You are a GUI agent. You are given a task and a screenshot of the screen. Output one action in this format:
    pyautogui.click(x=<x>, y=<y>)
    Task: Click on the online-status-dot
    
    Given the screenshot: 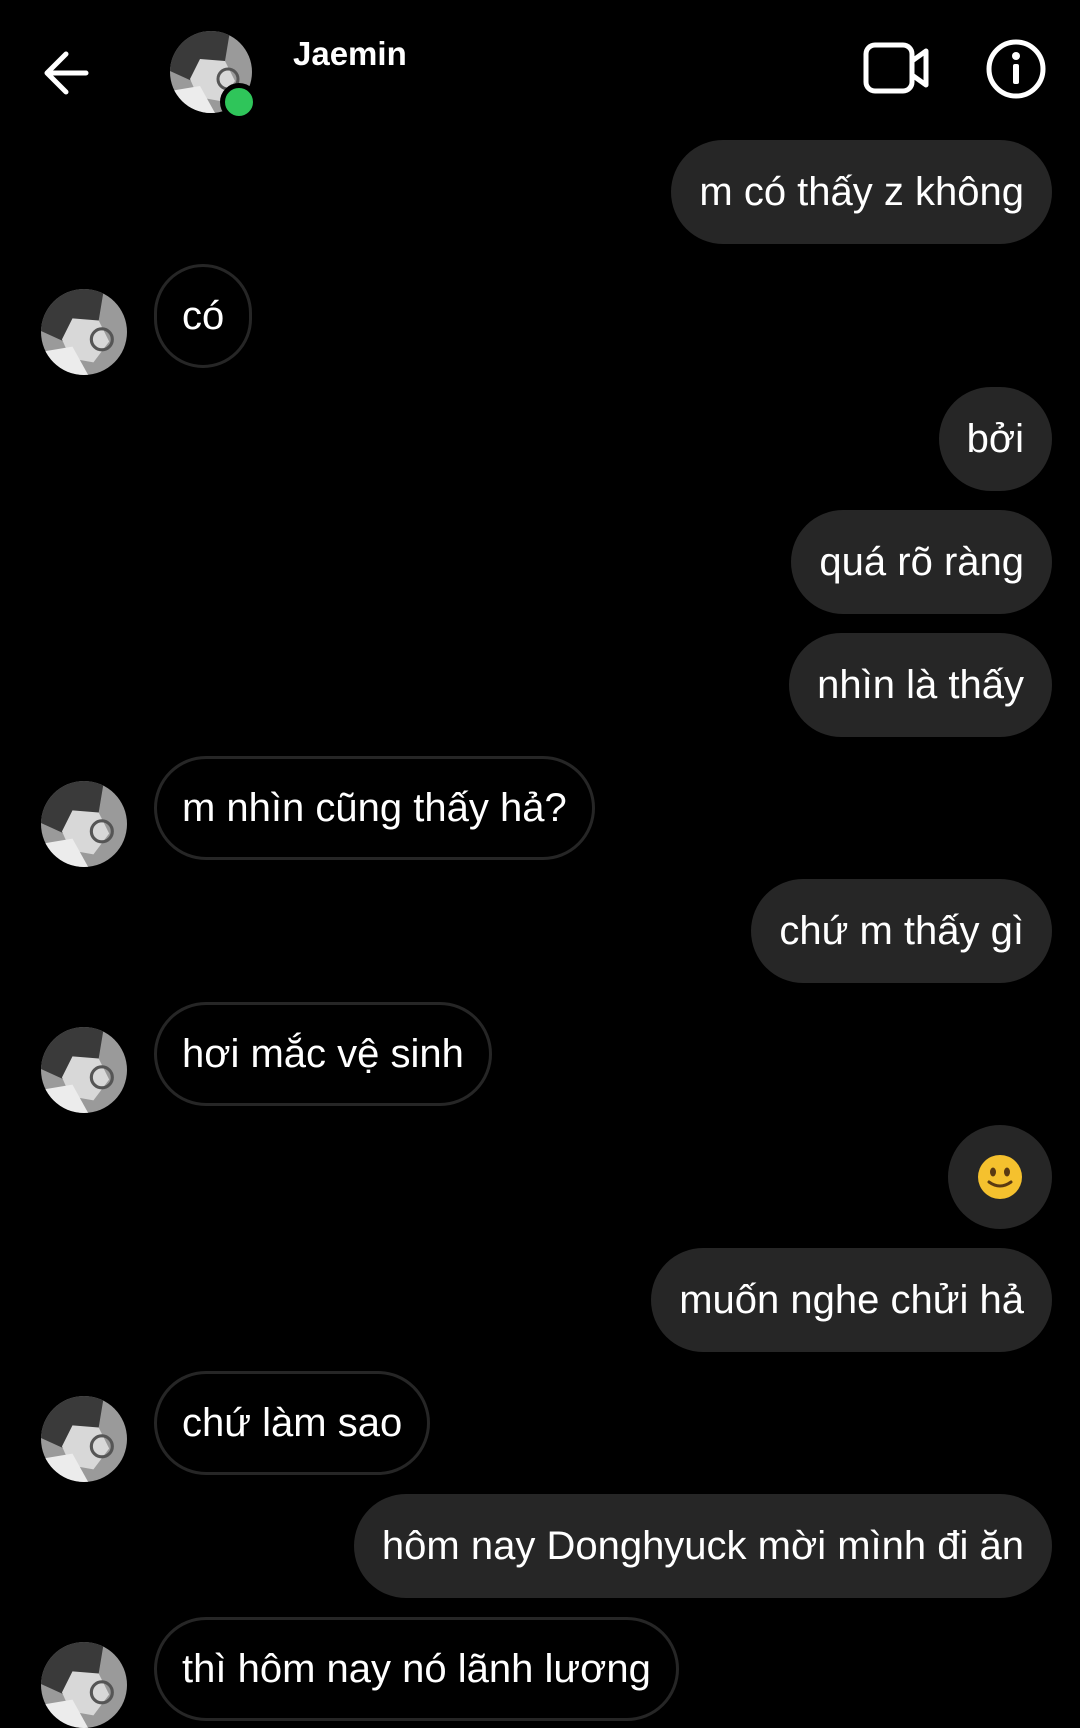 What is the action you would take?
    pyautogui.click(x=239, y=102)
    